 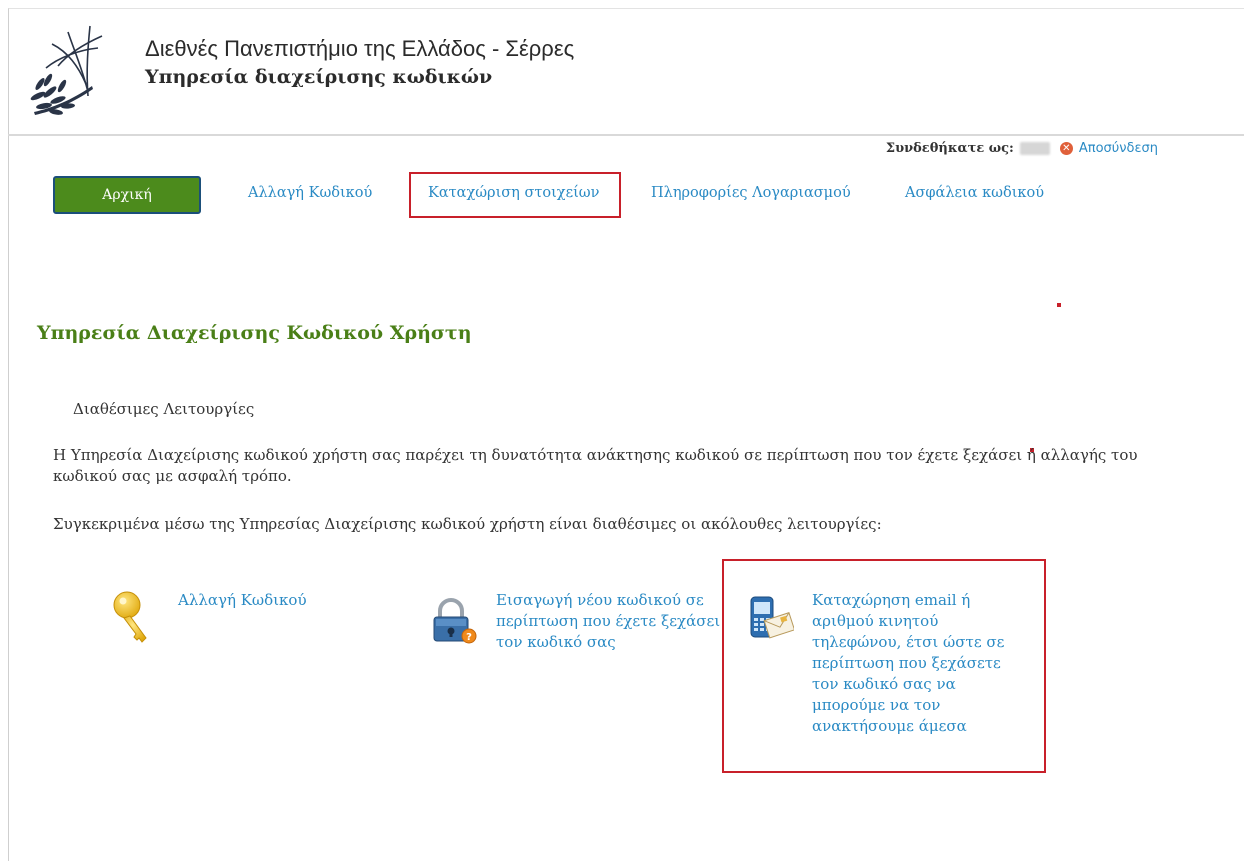 I want to click on service-name: Υπηρεσία διαχείρισης κωδικών, so click(x=319, y=77).